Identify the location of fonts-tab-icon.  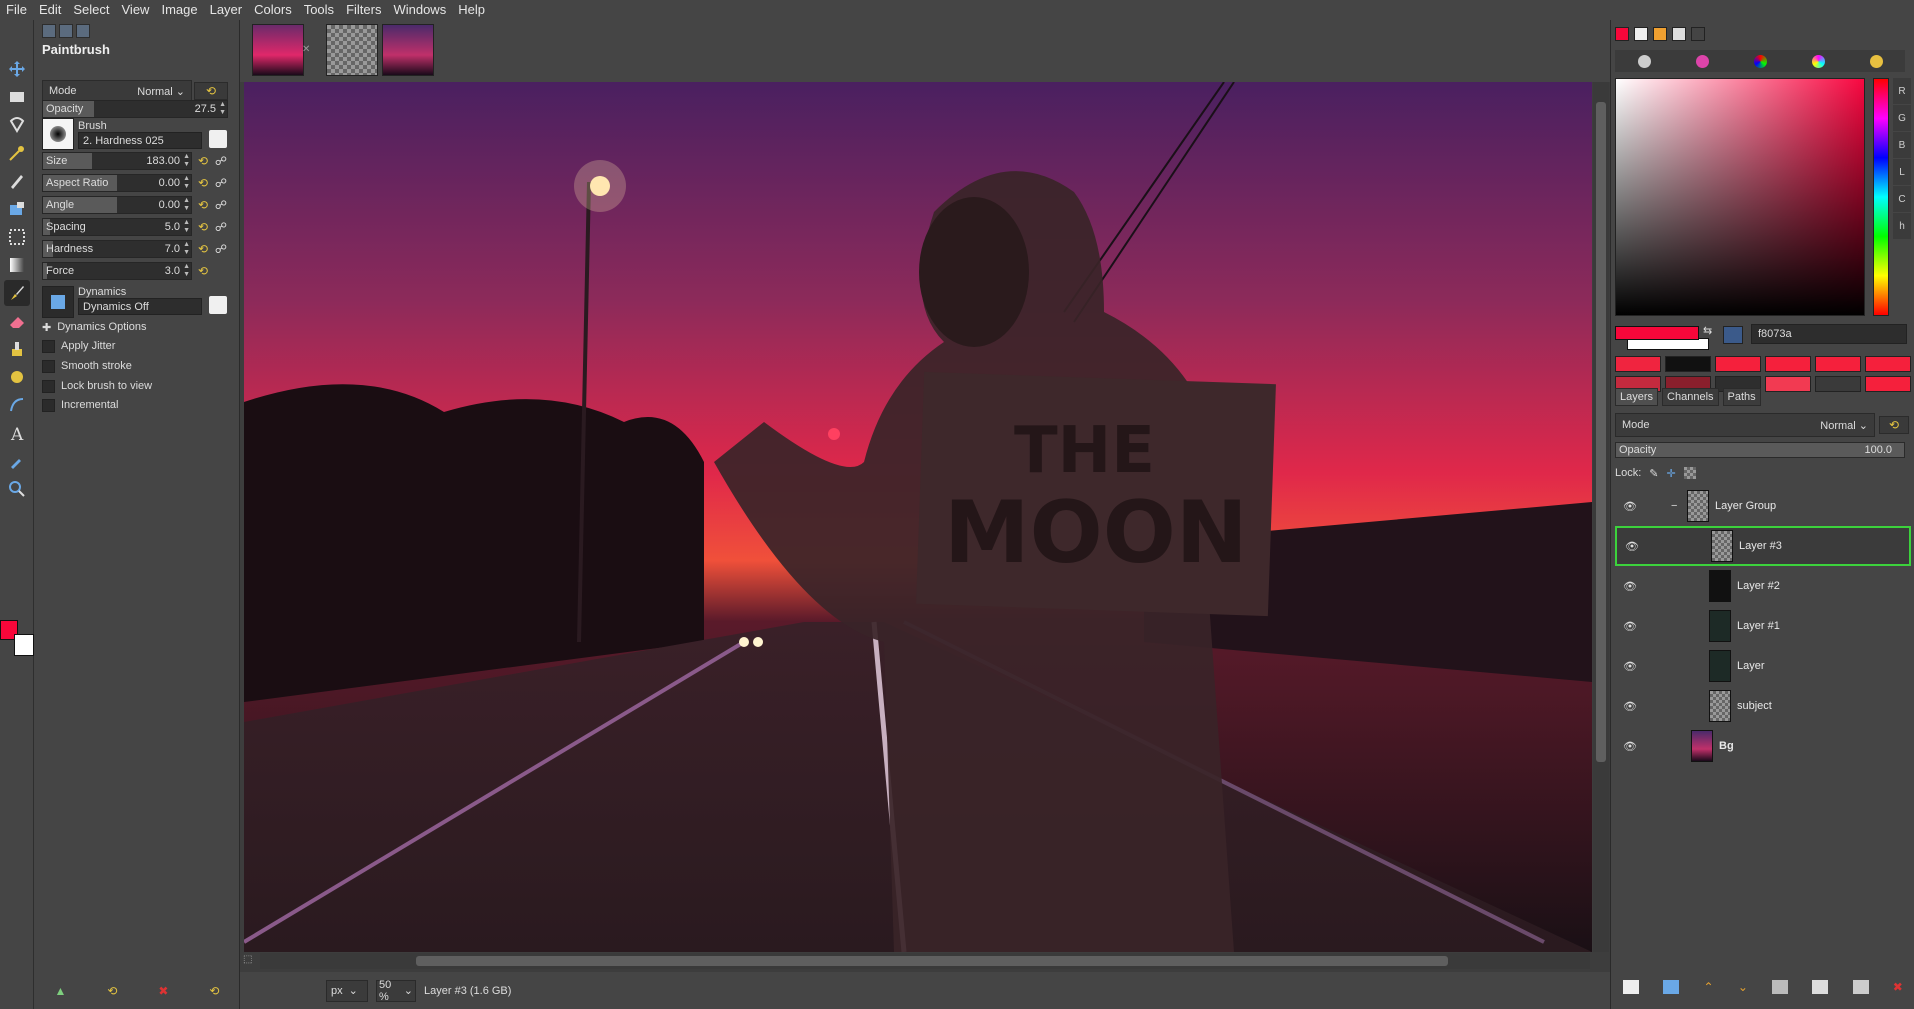
(1679, 34).